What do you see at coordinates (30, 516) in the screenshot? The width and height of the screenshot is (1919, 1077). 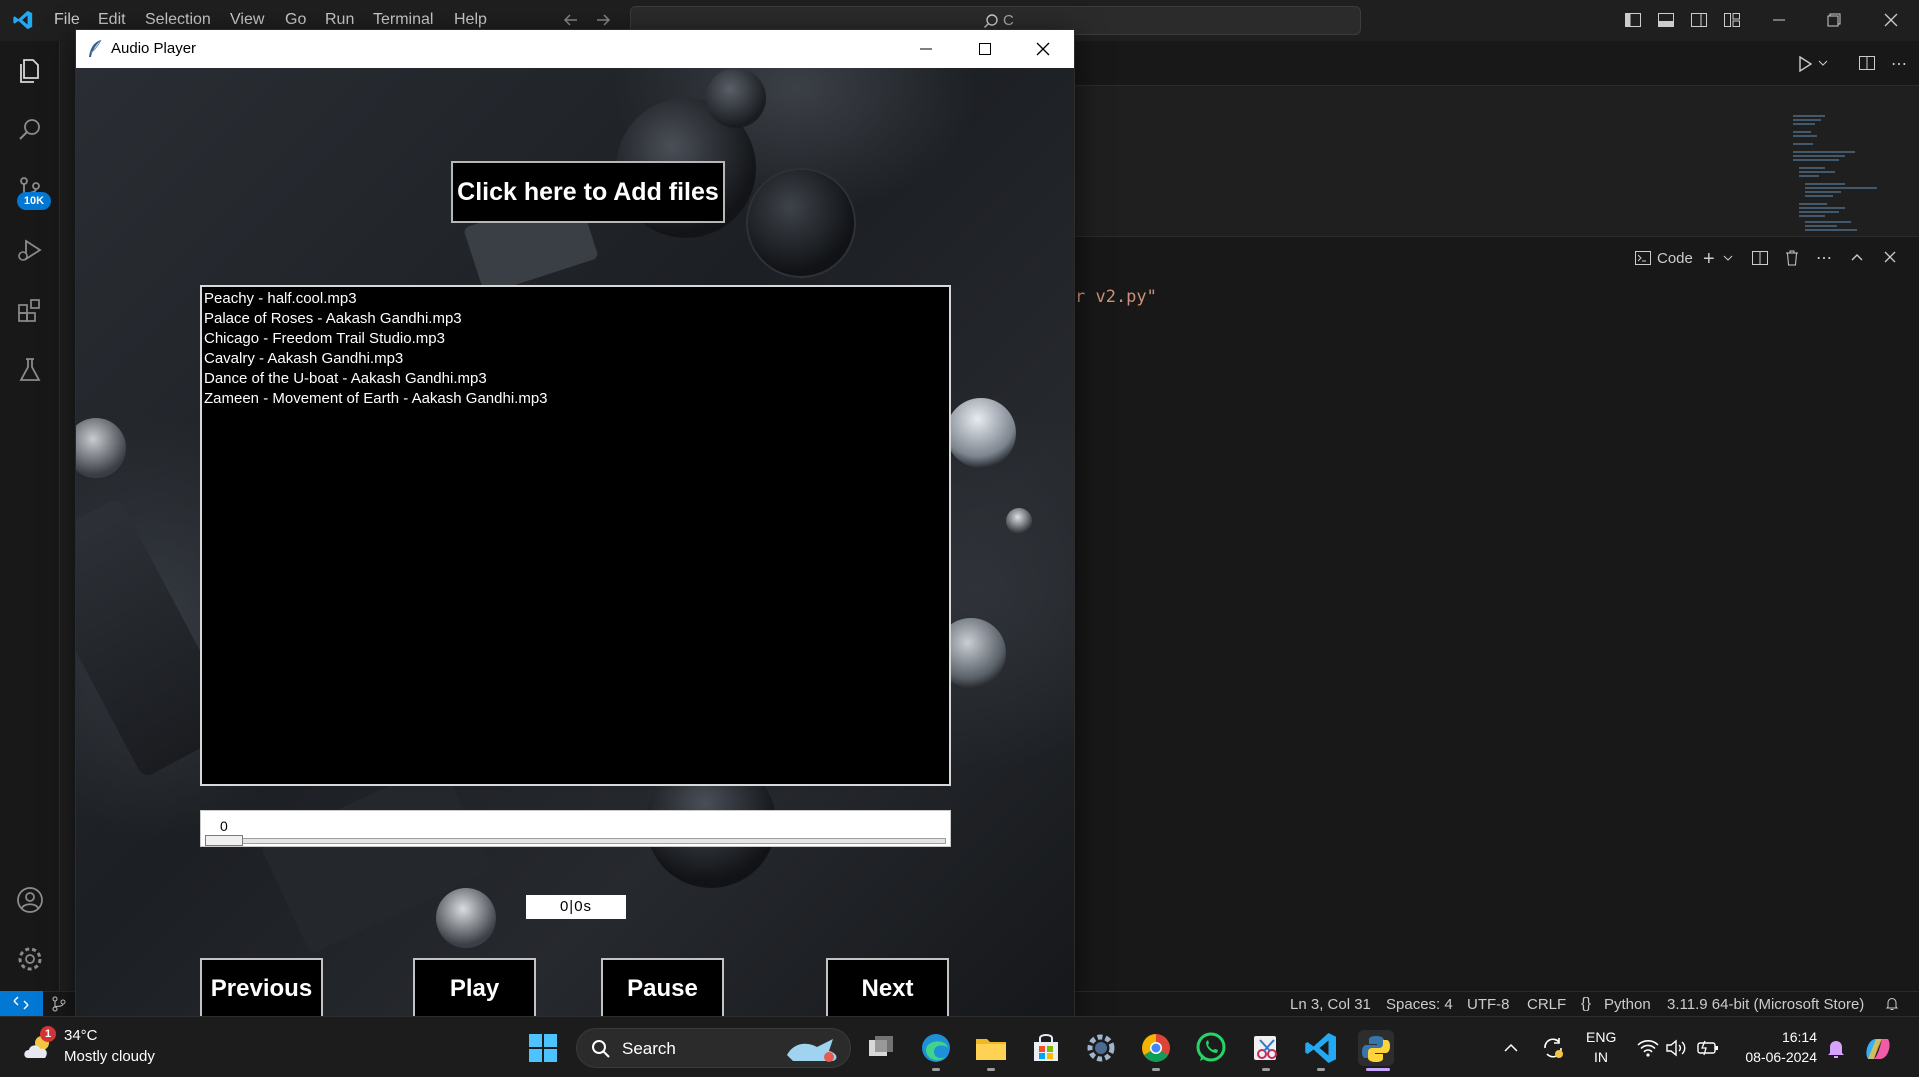 I see `activity-bar: 10K` at bounding box center [30, 516].